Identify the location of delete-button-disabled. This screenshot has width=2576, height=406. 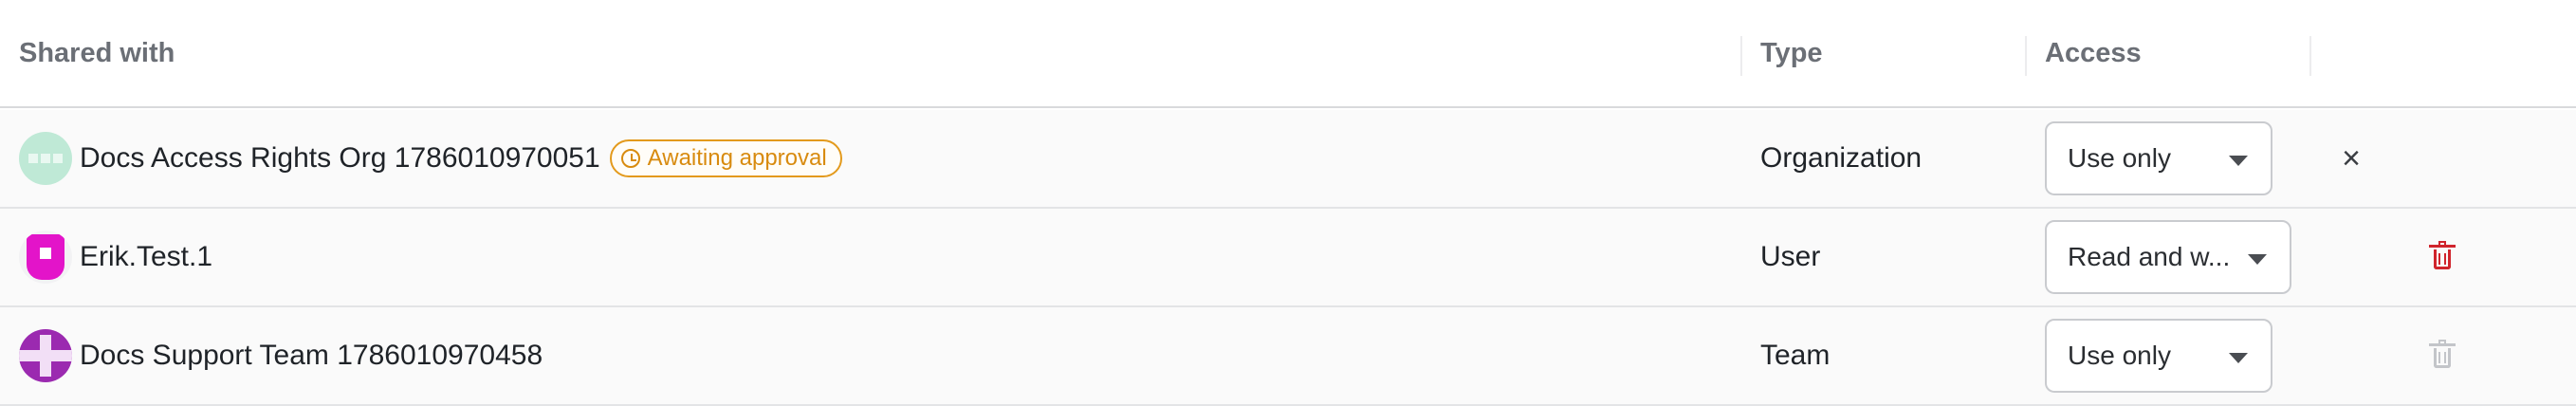
(2442, 356).